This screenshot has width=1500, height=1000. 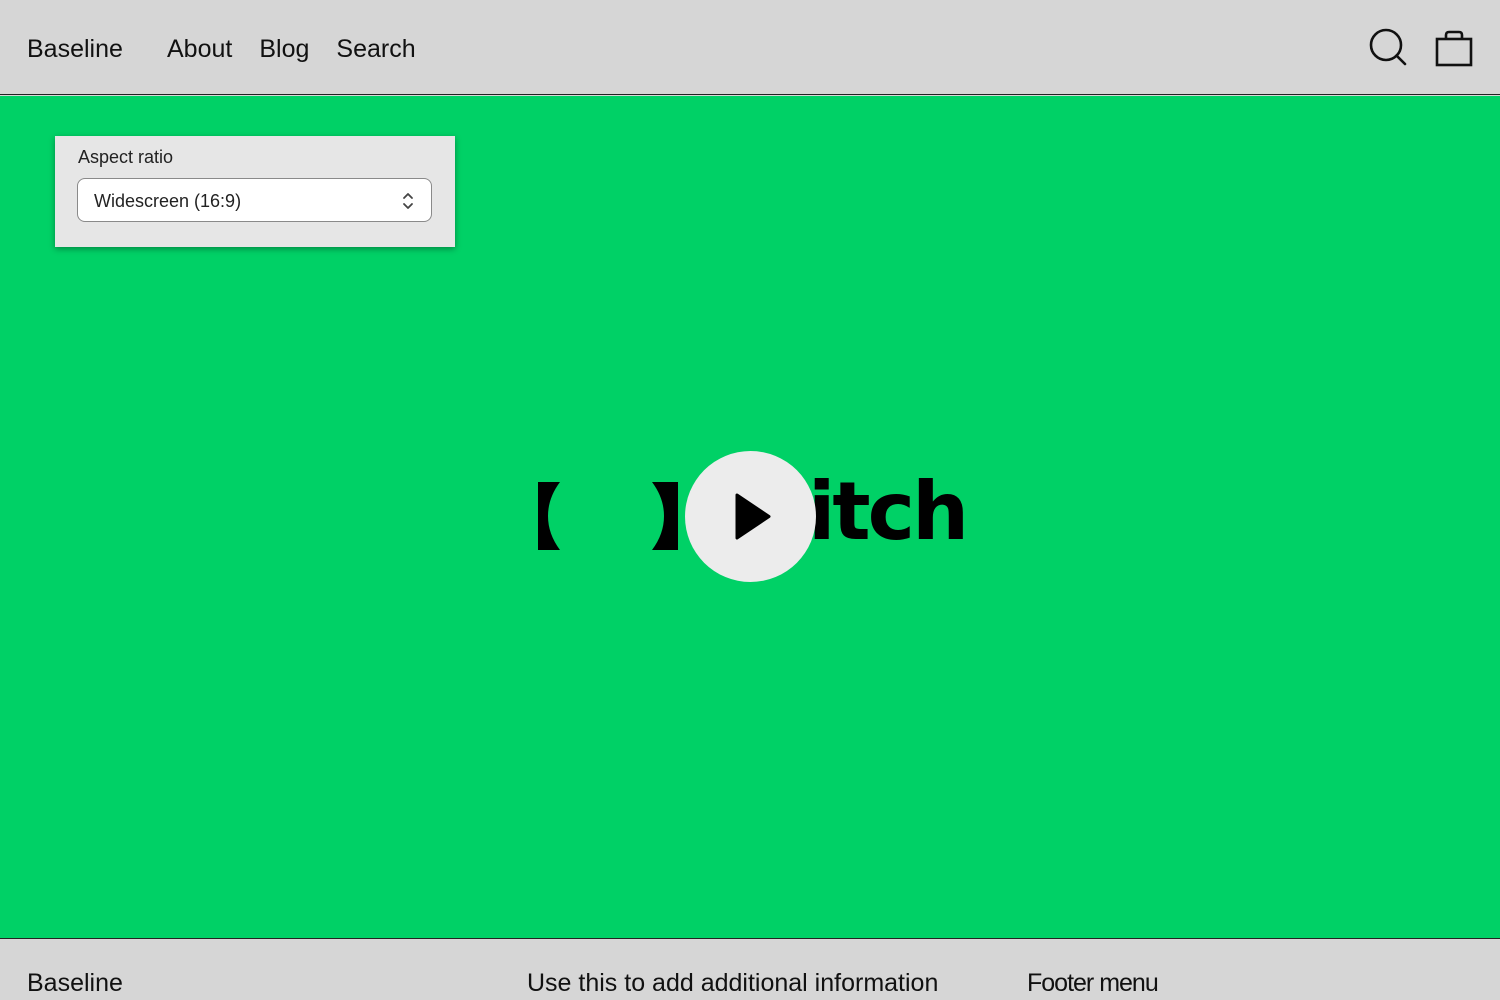 I want to click on footer-brand: Baseline, so click(x=75, y=983).